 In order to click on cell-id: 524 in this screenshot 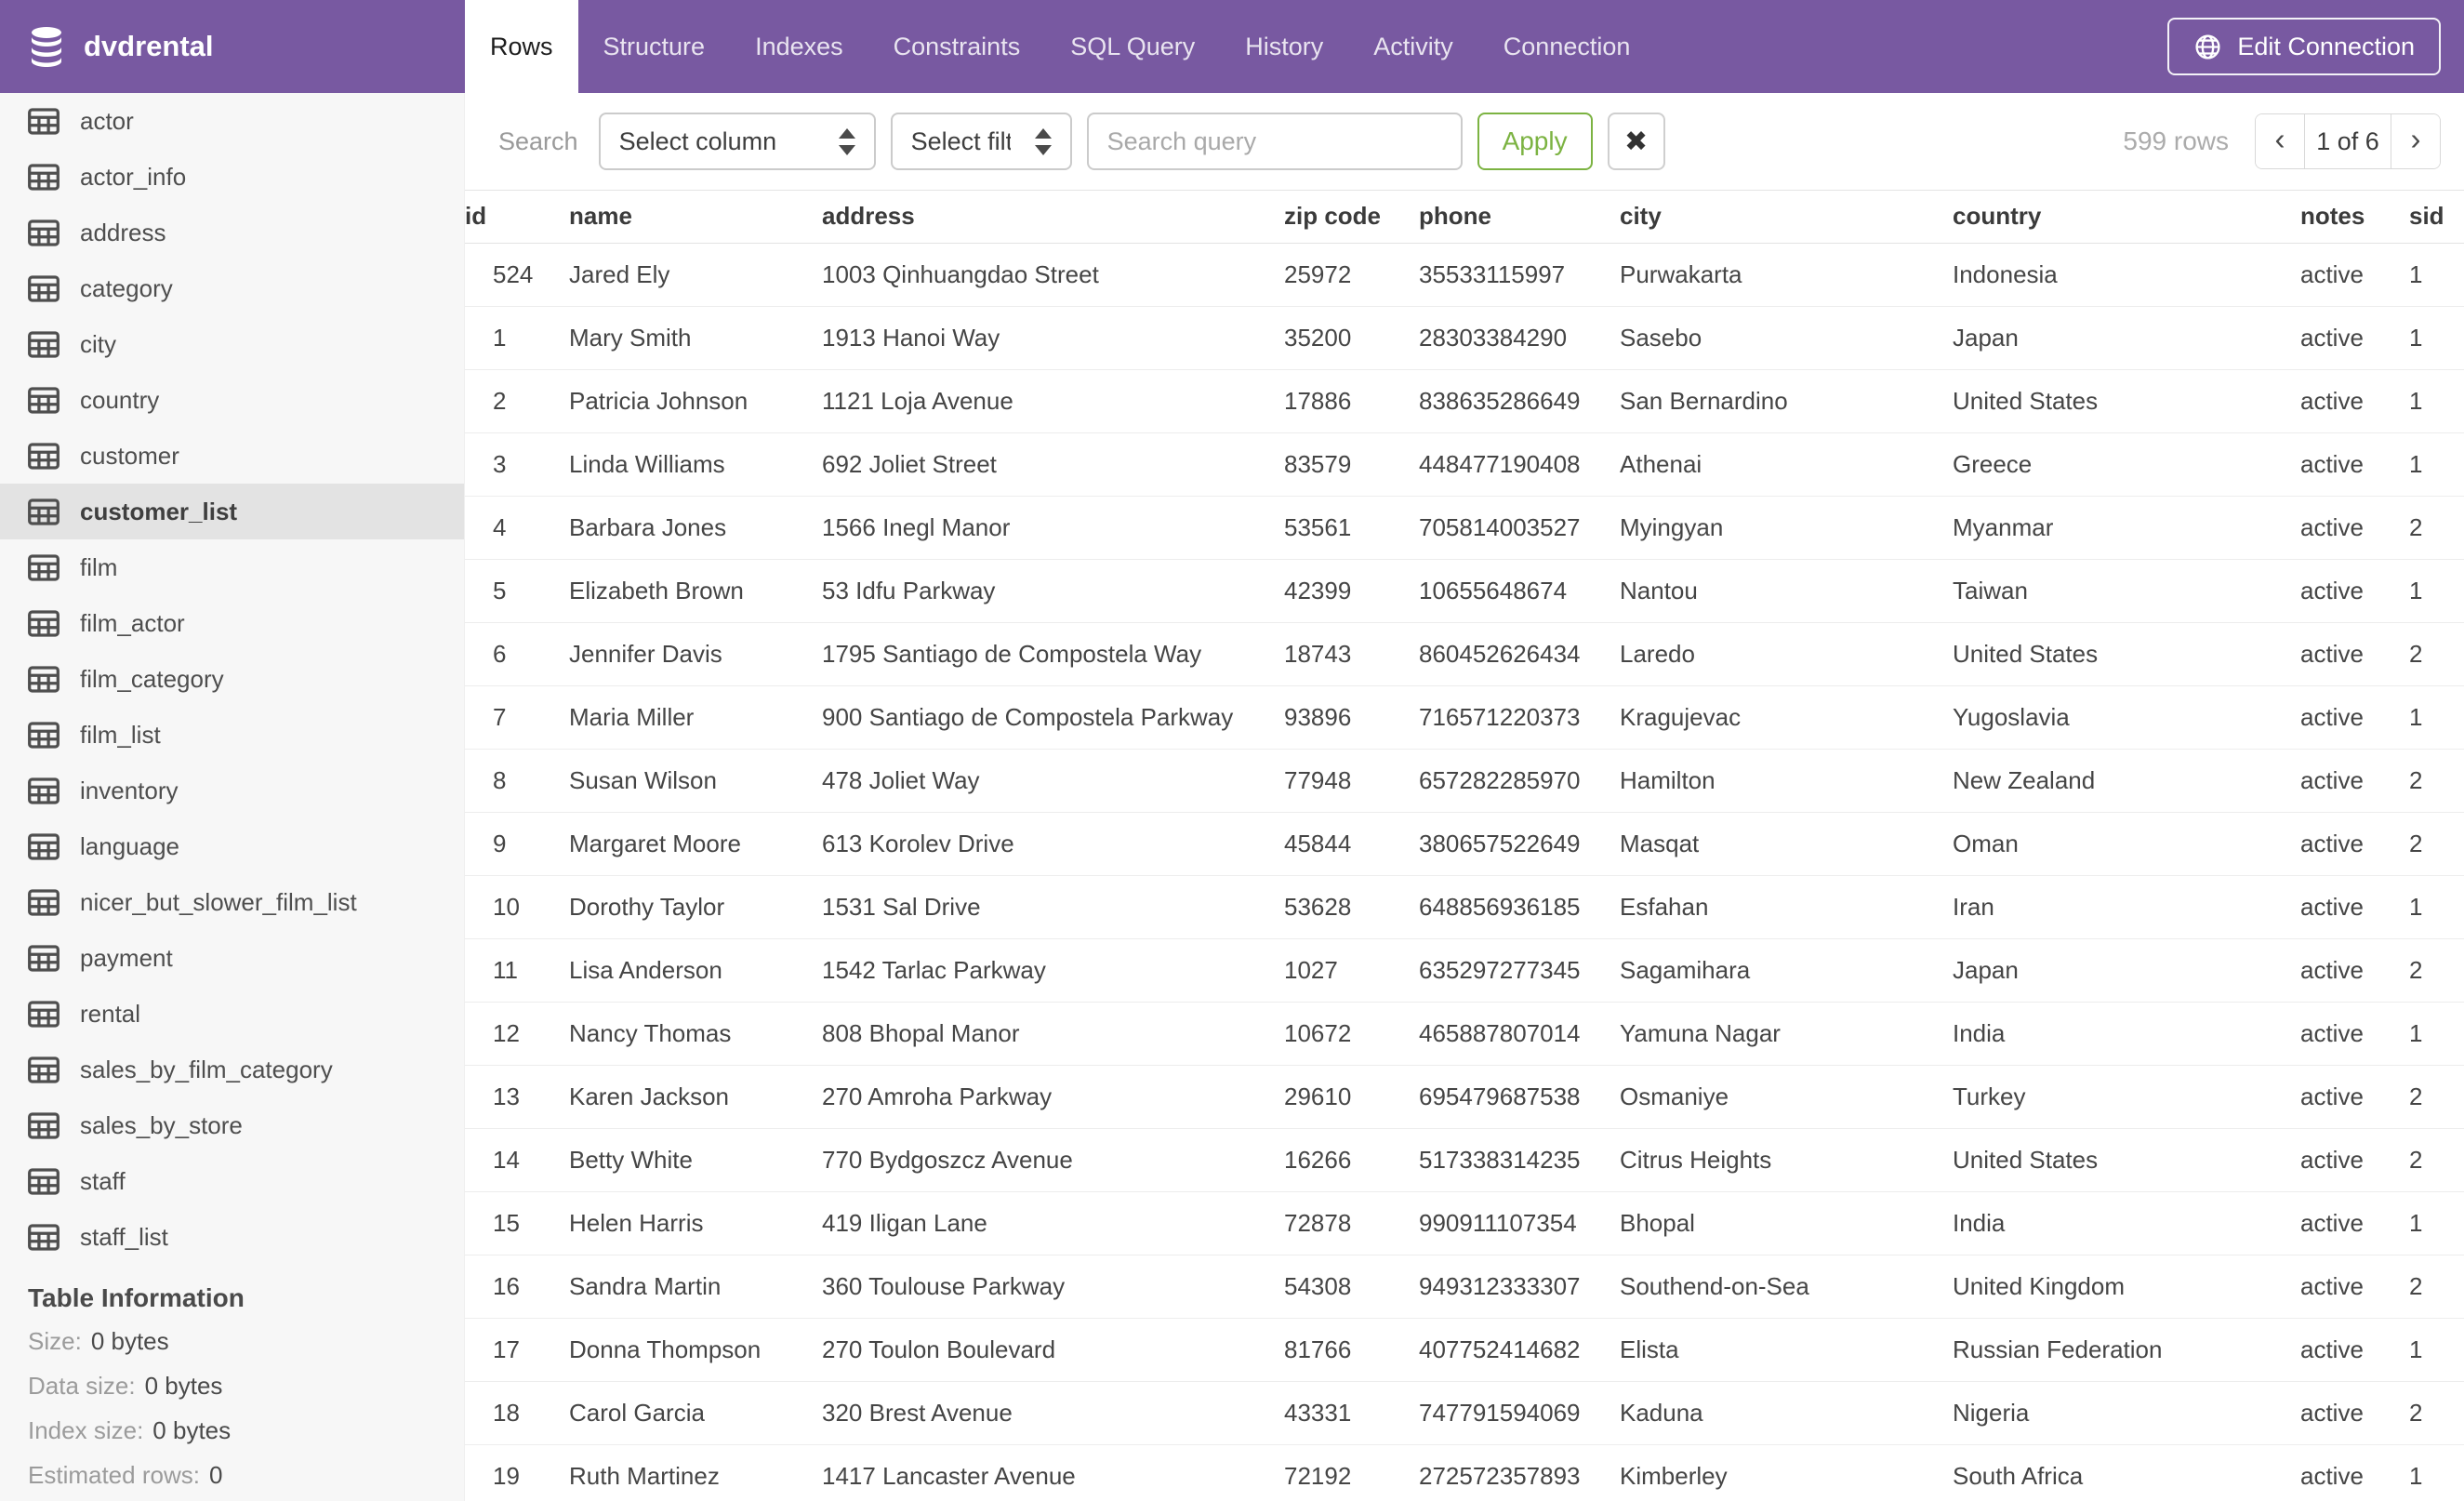, I will do `click(517, 275)`.